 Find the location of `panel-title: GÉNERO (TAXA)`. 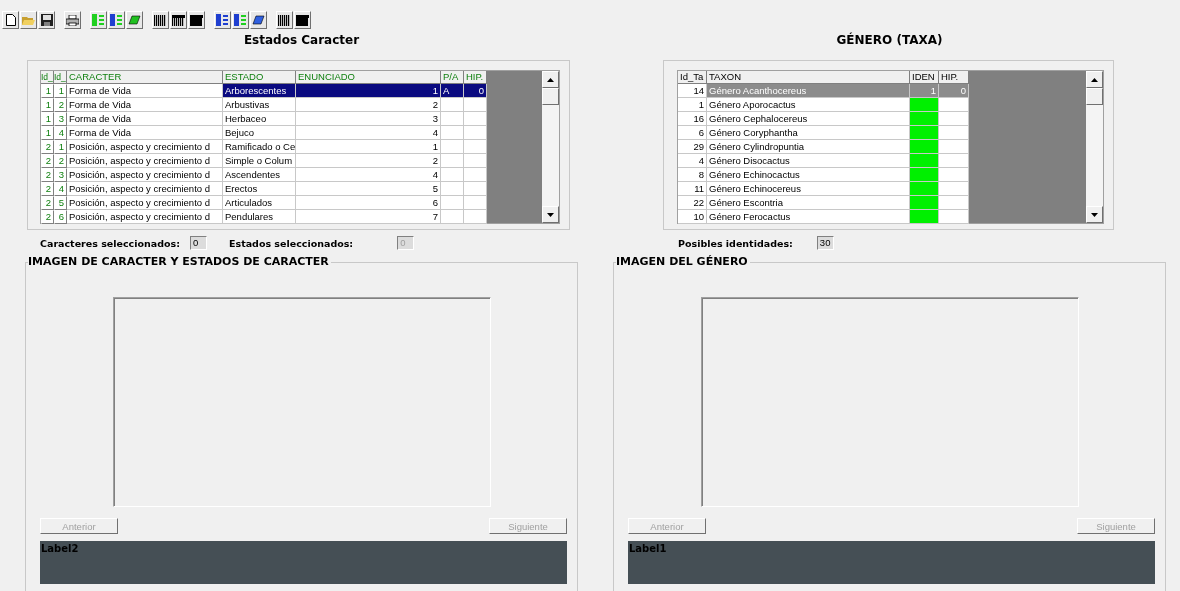

panel-title: GÉNERO (TAXA) is located at coordinates (889, 41).